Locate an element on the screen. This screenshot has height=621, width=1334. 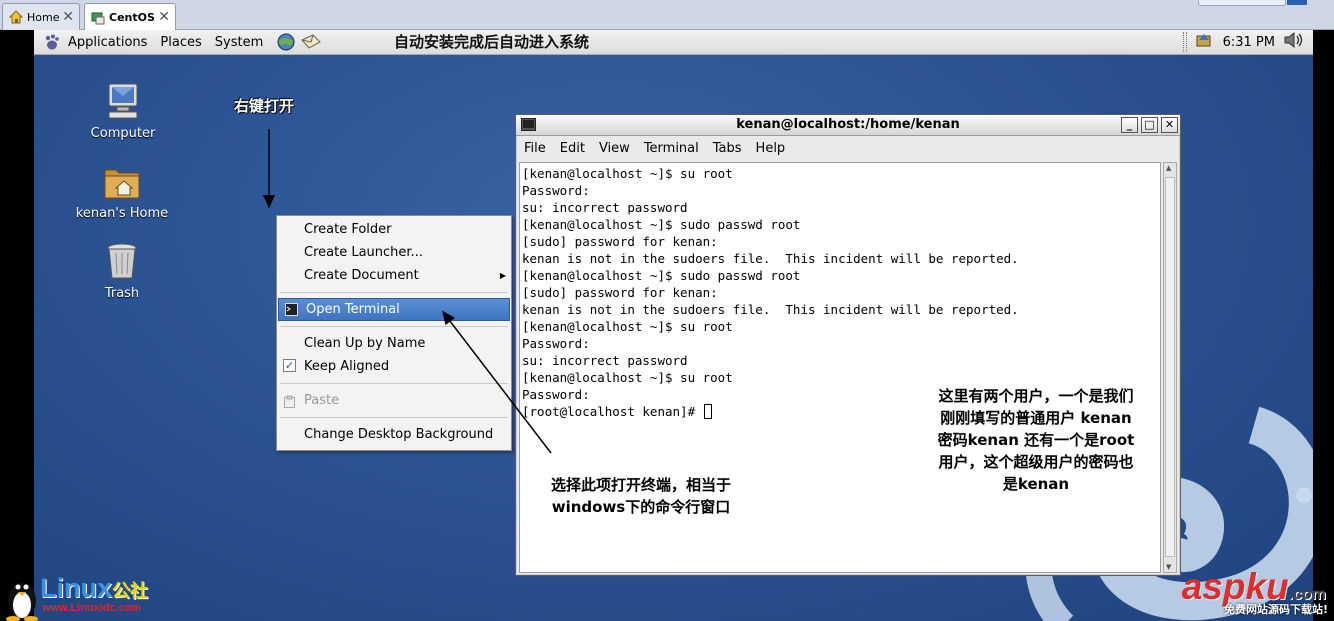
annotation-arrows is located at coordinates (407, 291).